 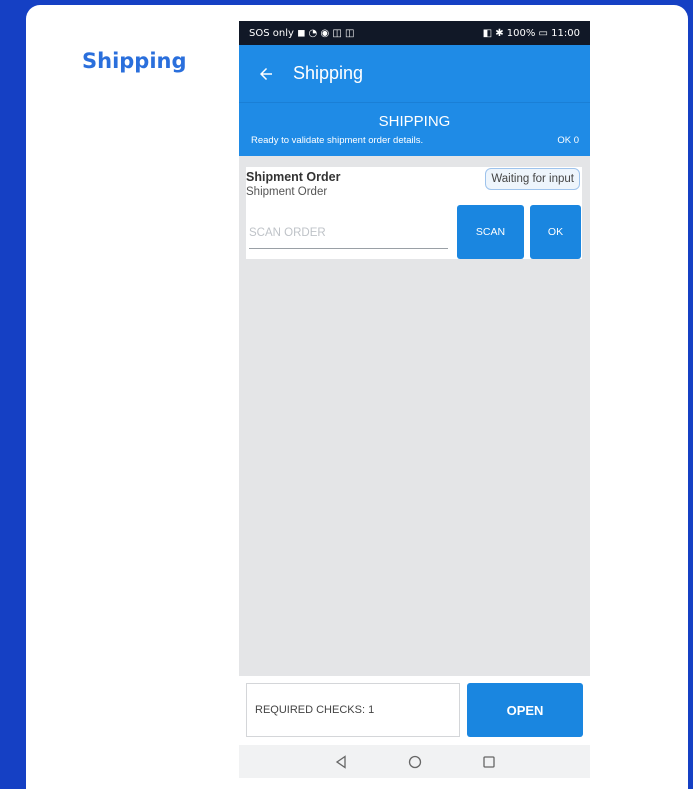 What do you see at coordinates (568, 140) in the screenshot?
I see `ok-counter: OK 0` at bounding box center [568, 140].